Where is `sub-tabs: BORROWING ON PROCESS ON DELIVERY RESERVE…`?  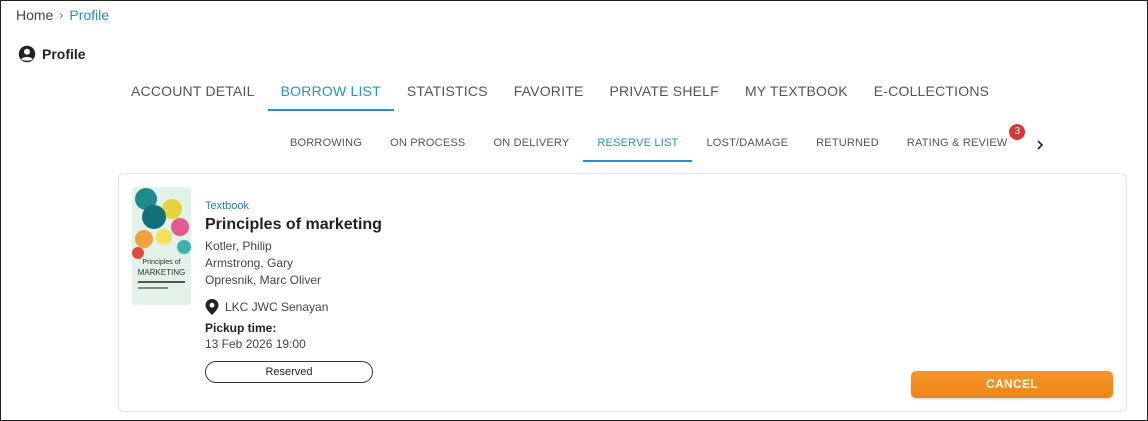
sub-tabs: BORROWING ON PROCESS ON DELIVERY RESERVE… is located at coordinates (663, 143).